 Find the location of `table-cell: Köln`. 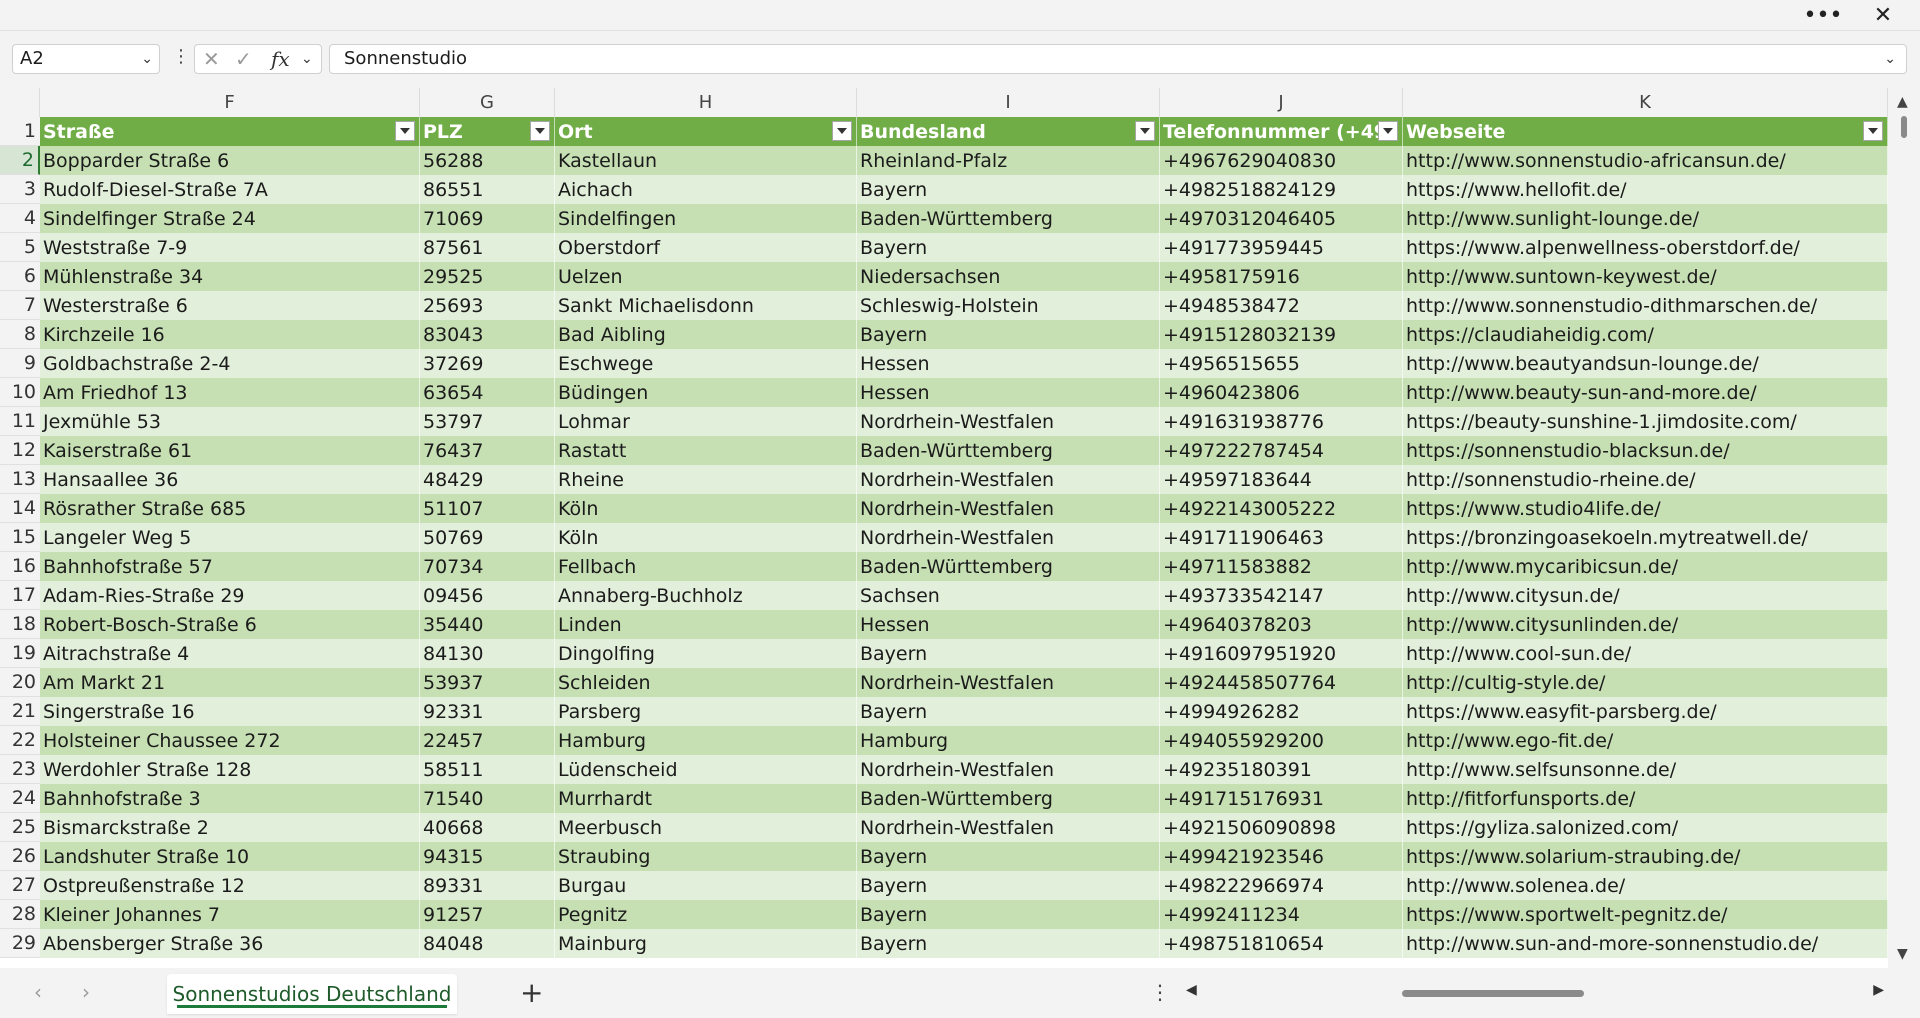

table-cell: Köln is located at coordinates (706, 508).